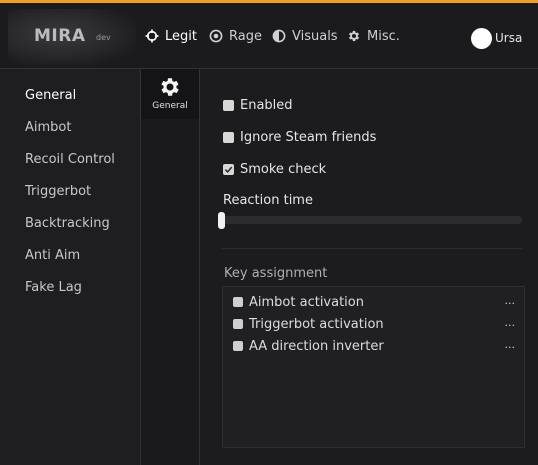 This screenshot has height=465, width=538. What do you see at coordinates (50, 95) in the screenshot?
I see `sidebar-item-general: General` at bounding box center [50, 95].